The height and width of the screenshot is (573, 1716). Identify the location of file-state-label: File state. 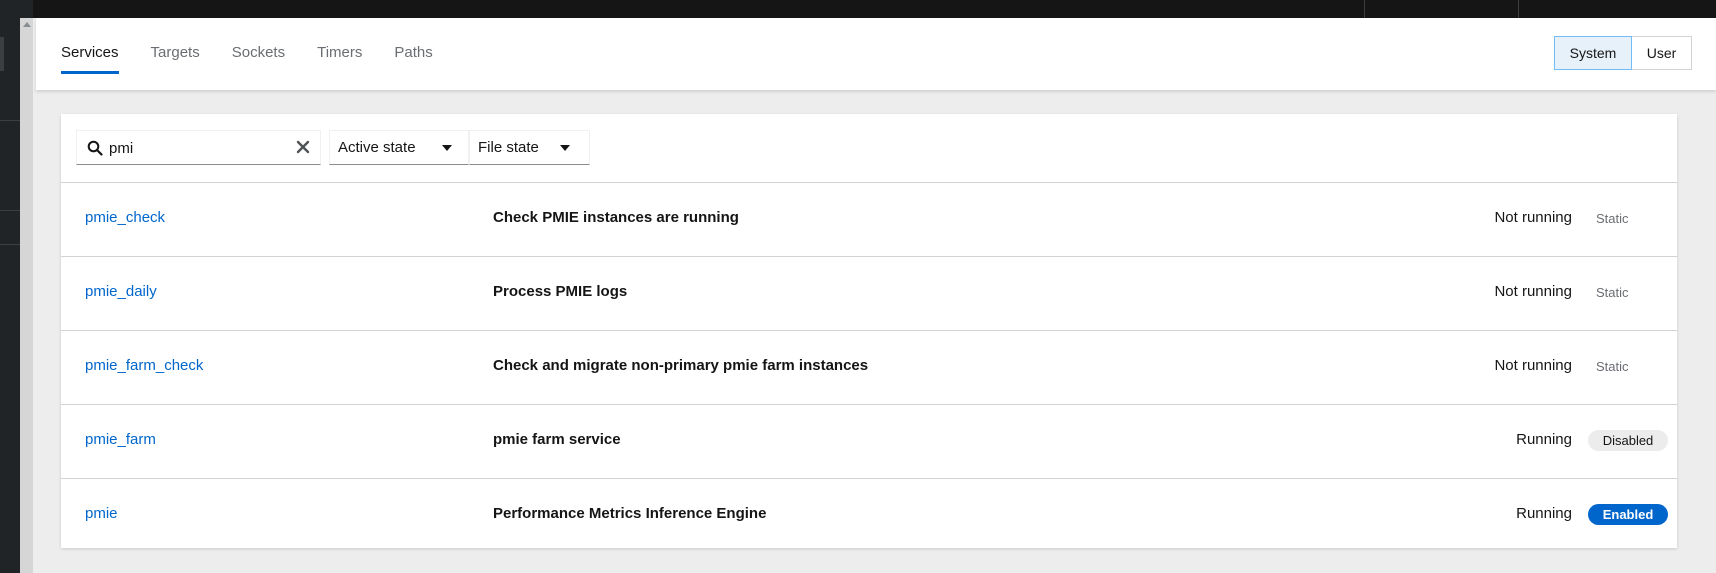
(508, 147).